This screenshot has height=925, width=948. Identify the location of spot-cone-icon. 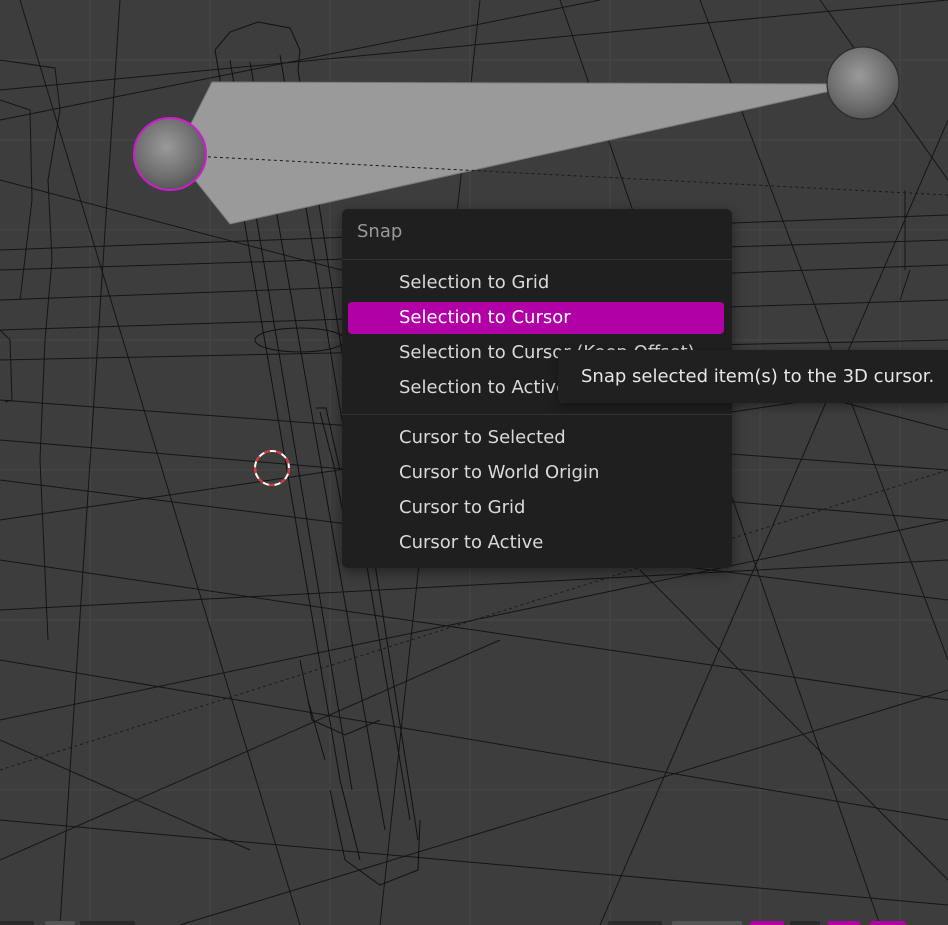
(518, 153).